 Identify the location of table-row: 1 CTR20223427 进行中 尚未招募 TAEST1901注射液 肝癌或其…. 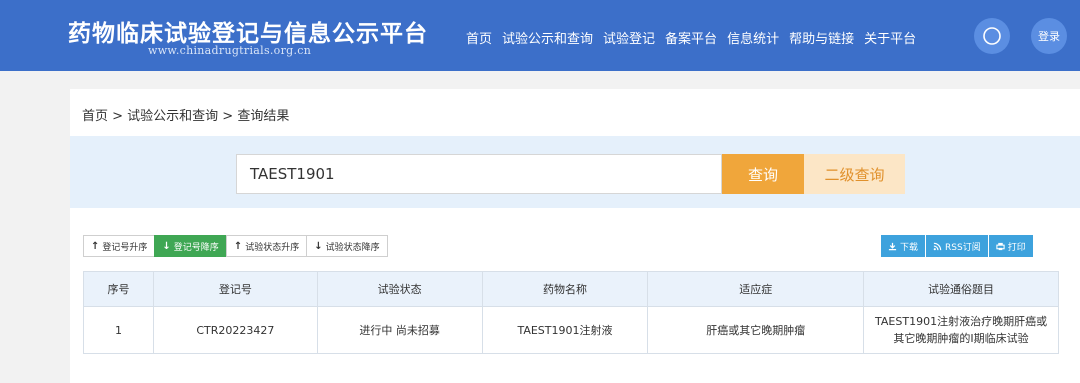
(571, 330).